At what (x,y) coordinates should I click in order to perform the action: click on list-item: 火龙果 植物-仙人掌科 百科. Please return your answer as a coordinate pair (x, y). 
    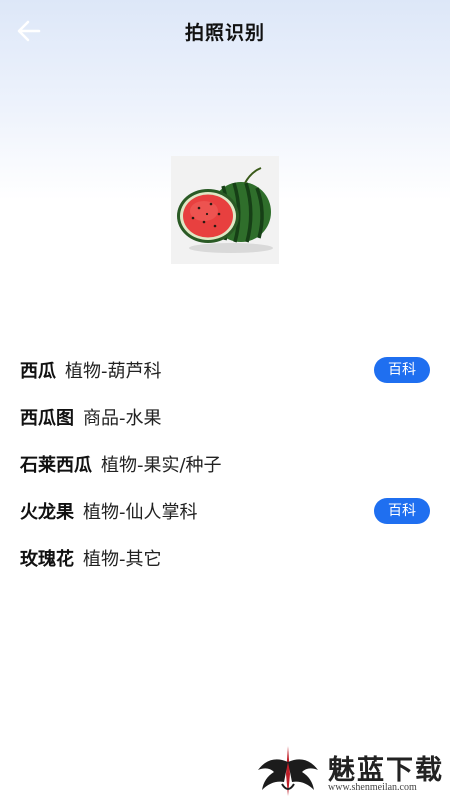
    Looking at the image, I should click on (225, 510).